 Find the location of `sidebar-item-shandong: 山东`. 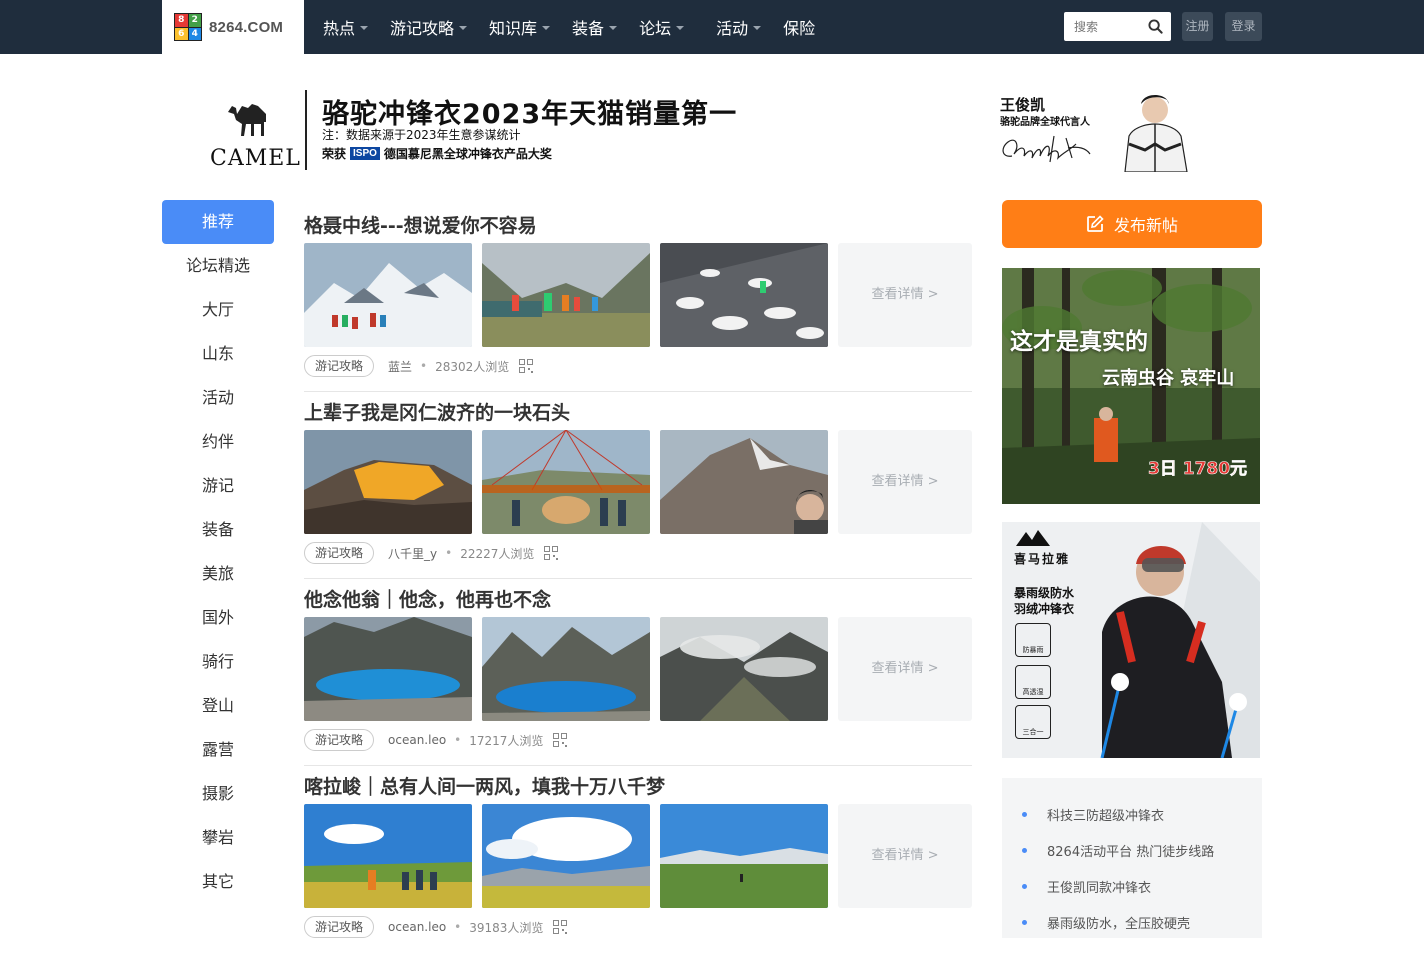

sidebar-item-shandong: 山东 is located at coordinates (218, 354).